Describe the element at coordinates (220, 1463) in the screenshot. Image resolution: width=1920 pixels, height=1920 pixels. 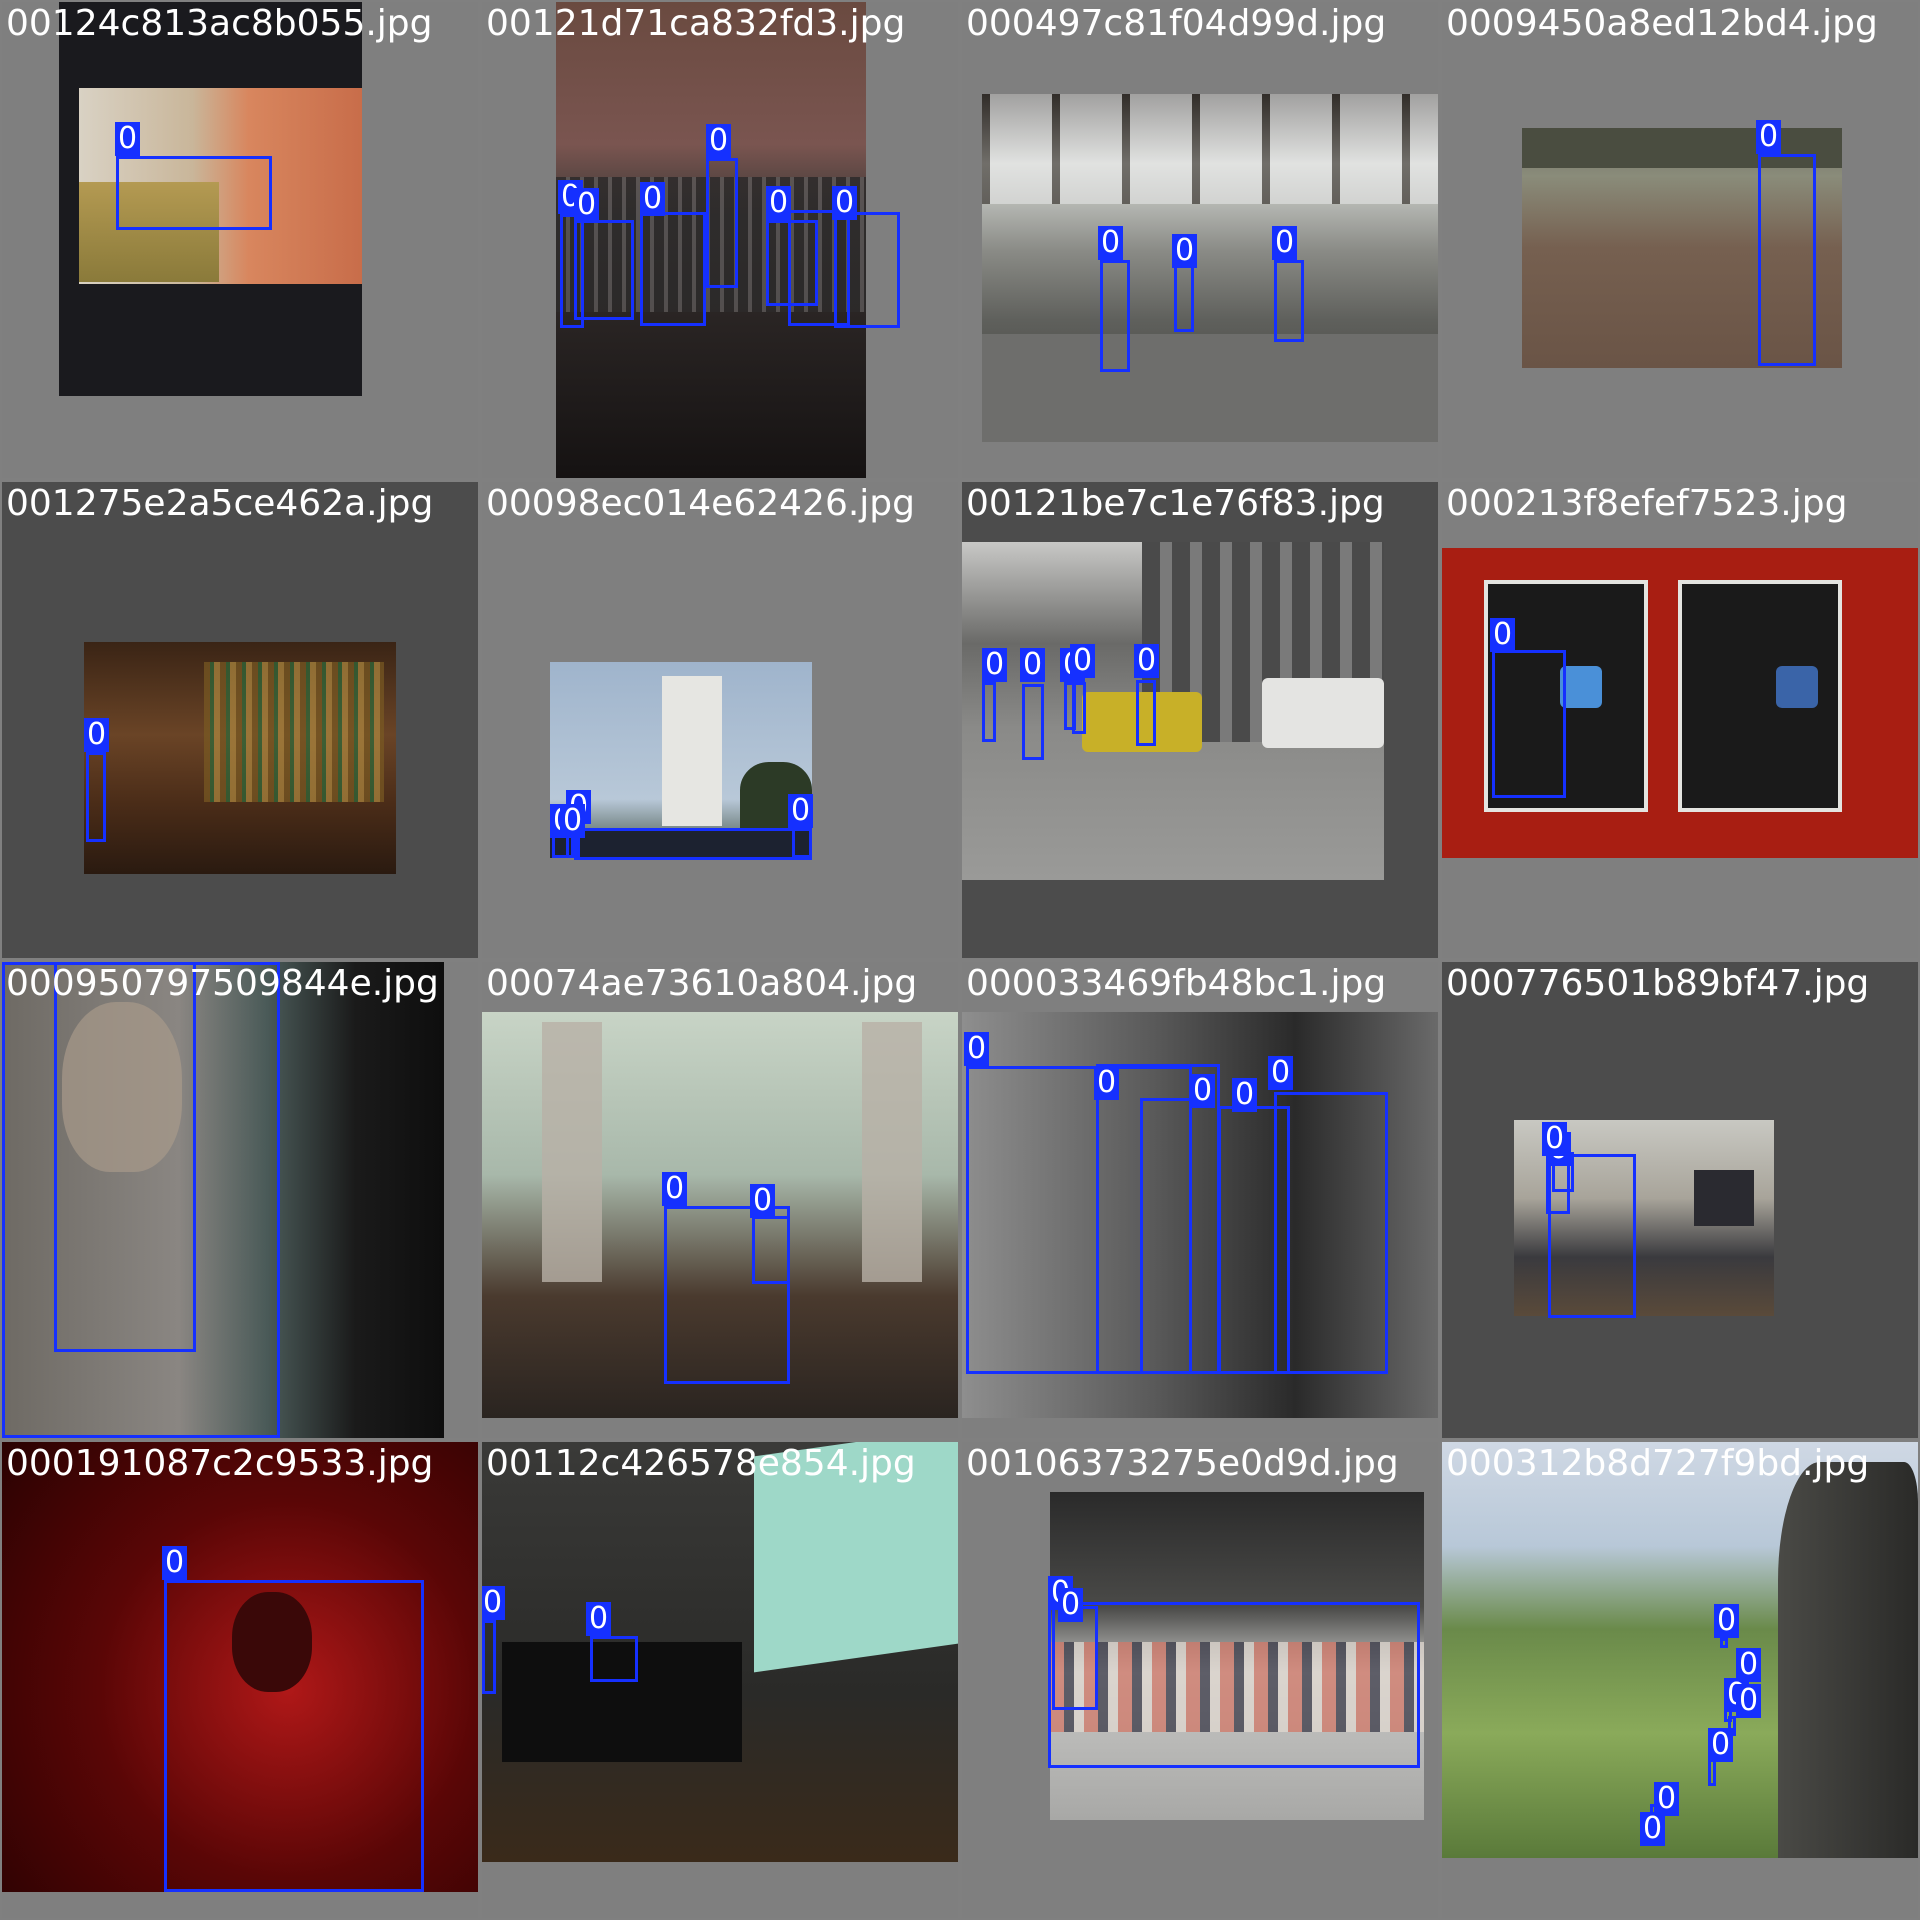
I see `filename-label: 000191087c2c9533.jpg` at that location.